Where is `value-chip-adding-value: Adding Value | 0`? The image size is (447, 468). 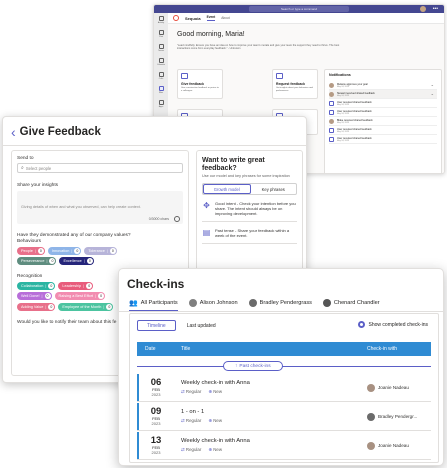
value-chip-adding-value: Adding Value | 0 is located at coordinates (36, 306).